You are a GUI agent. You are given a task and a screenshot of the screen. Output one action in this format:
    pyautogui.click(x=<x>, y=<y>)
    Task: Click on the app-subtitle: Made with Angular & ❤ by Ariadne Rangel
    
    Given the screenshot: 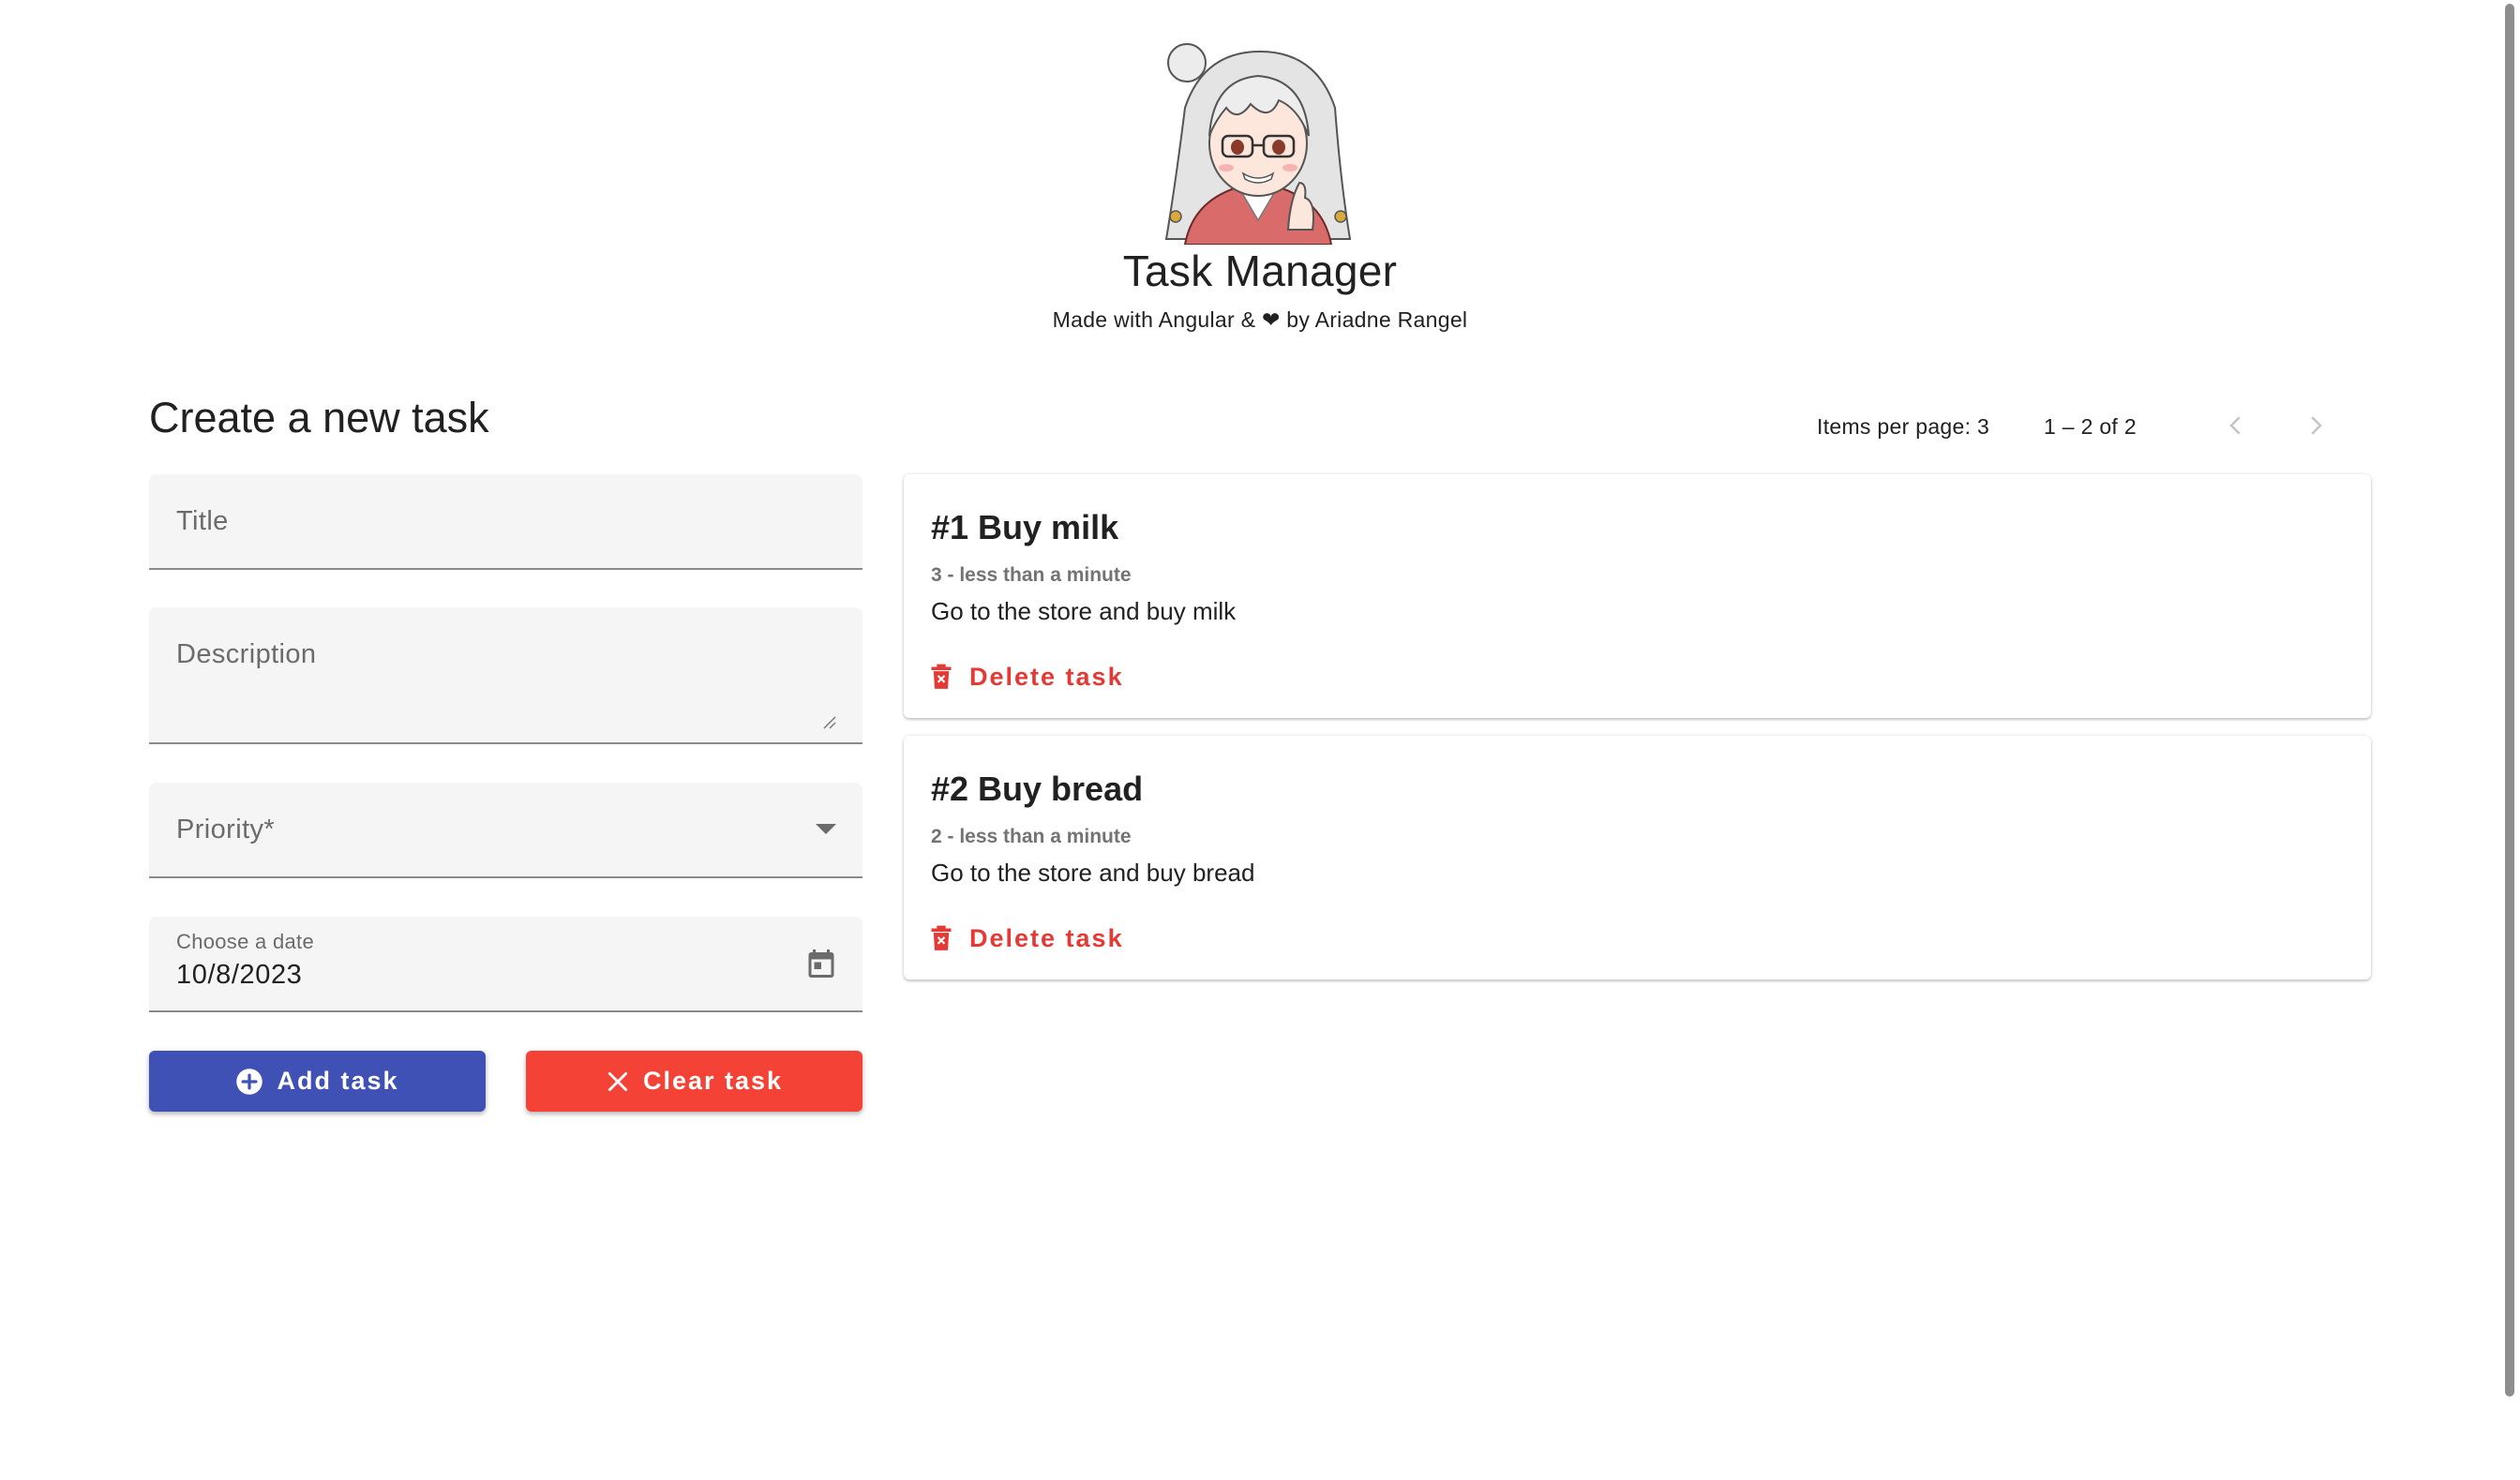 What is the action you would take?
    pyautogui.click(x=1260, y=320)
    